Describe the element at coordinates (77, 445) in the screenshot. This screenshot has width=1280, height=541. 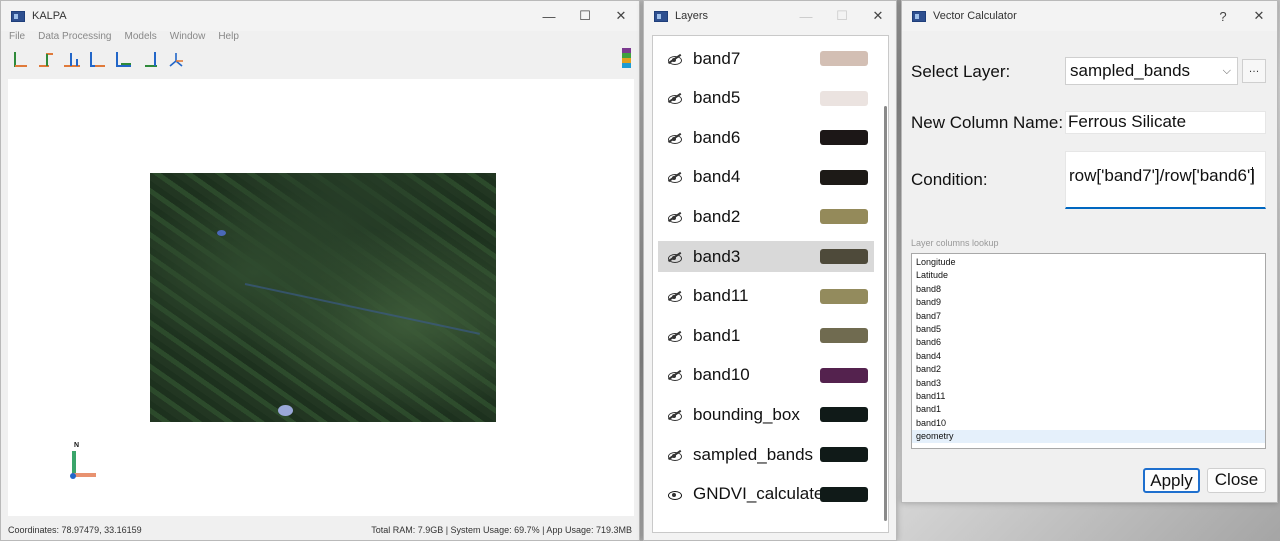
I see `north-label: N` at that location.